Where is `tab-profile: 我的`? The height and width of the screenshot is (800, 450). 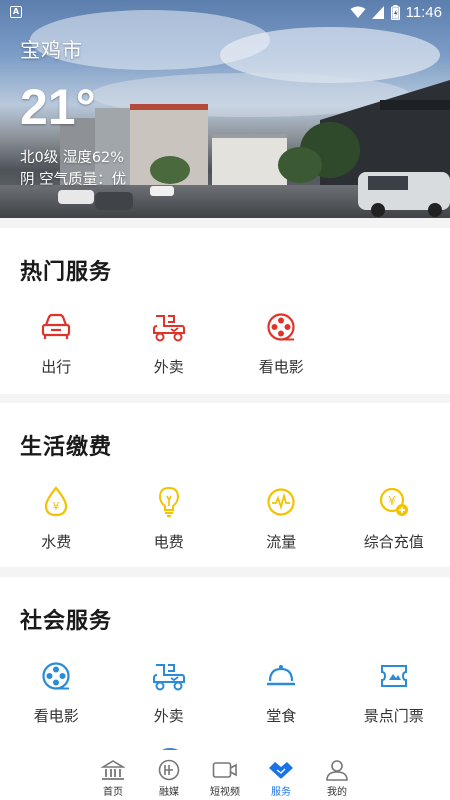 tab-profile: 我的 is located at coordinates (337, 775).